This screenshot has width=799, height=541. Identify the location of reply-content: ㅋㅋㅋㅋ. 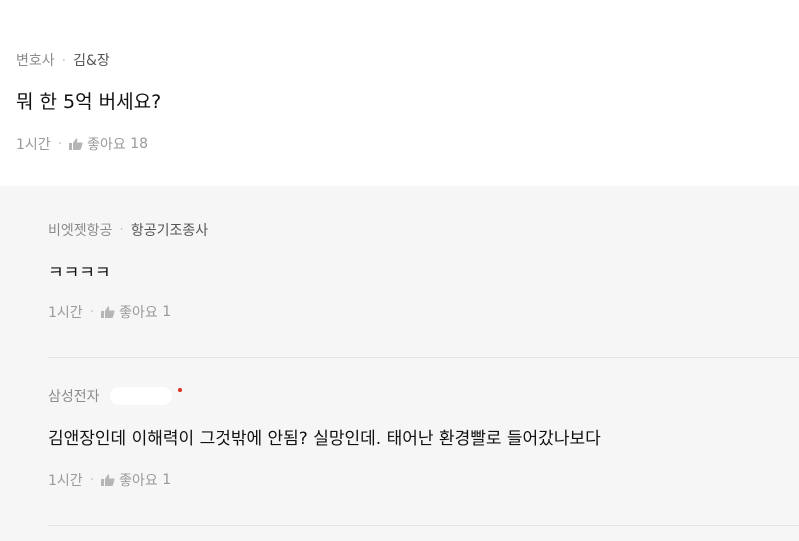
(79, 273).